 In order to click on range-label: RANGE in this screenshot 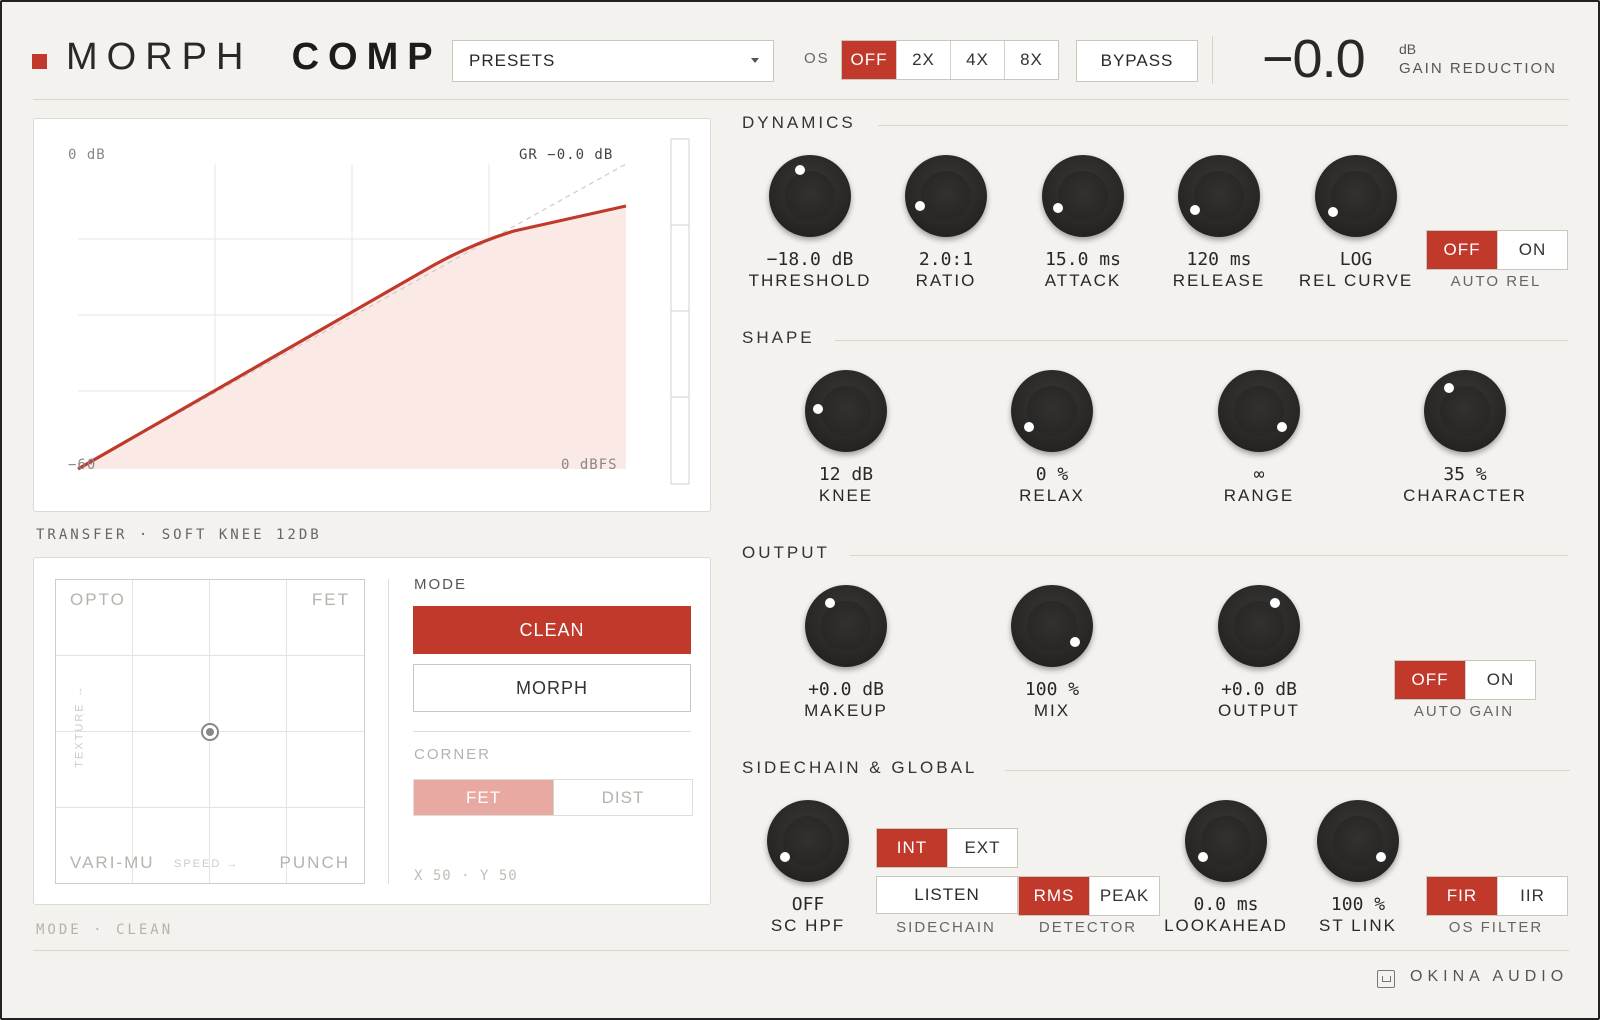, I will do `click(1259, 495)`.